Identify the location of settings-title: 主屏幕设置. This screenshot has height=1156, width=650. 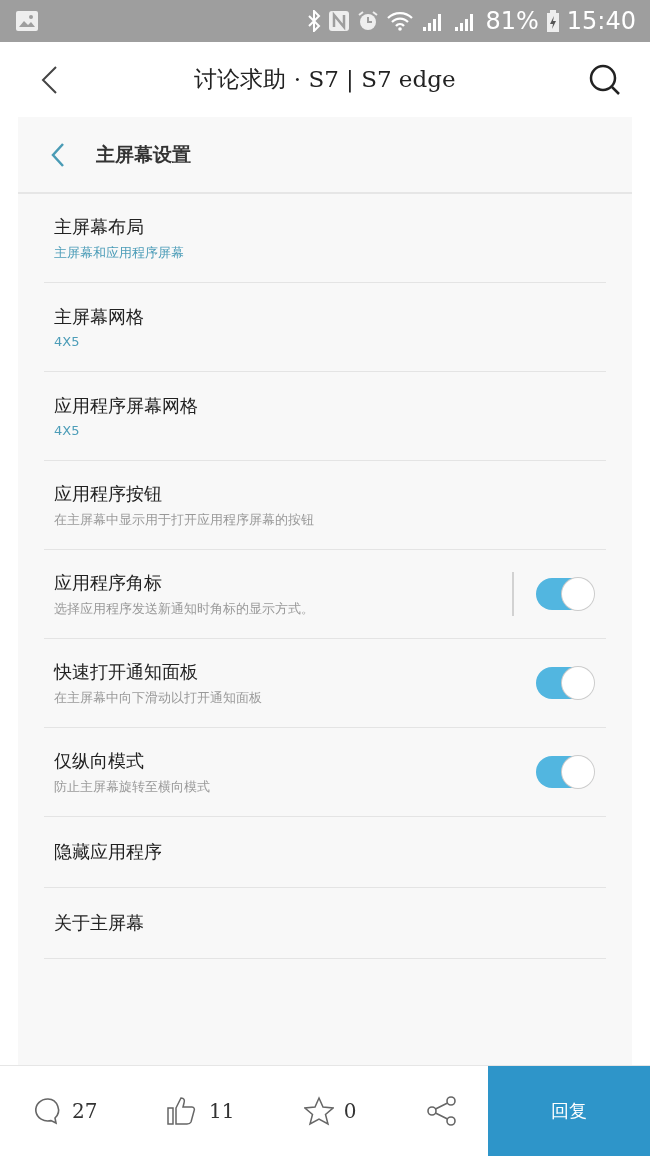
(143, 154).